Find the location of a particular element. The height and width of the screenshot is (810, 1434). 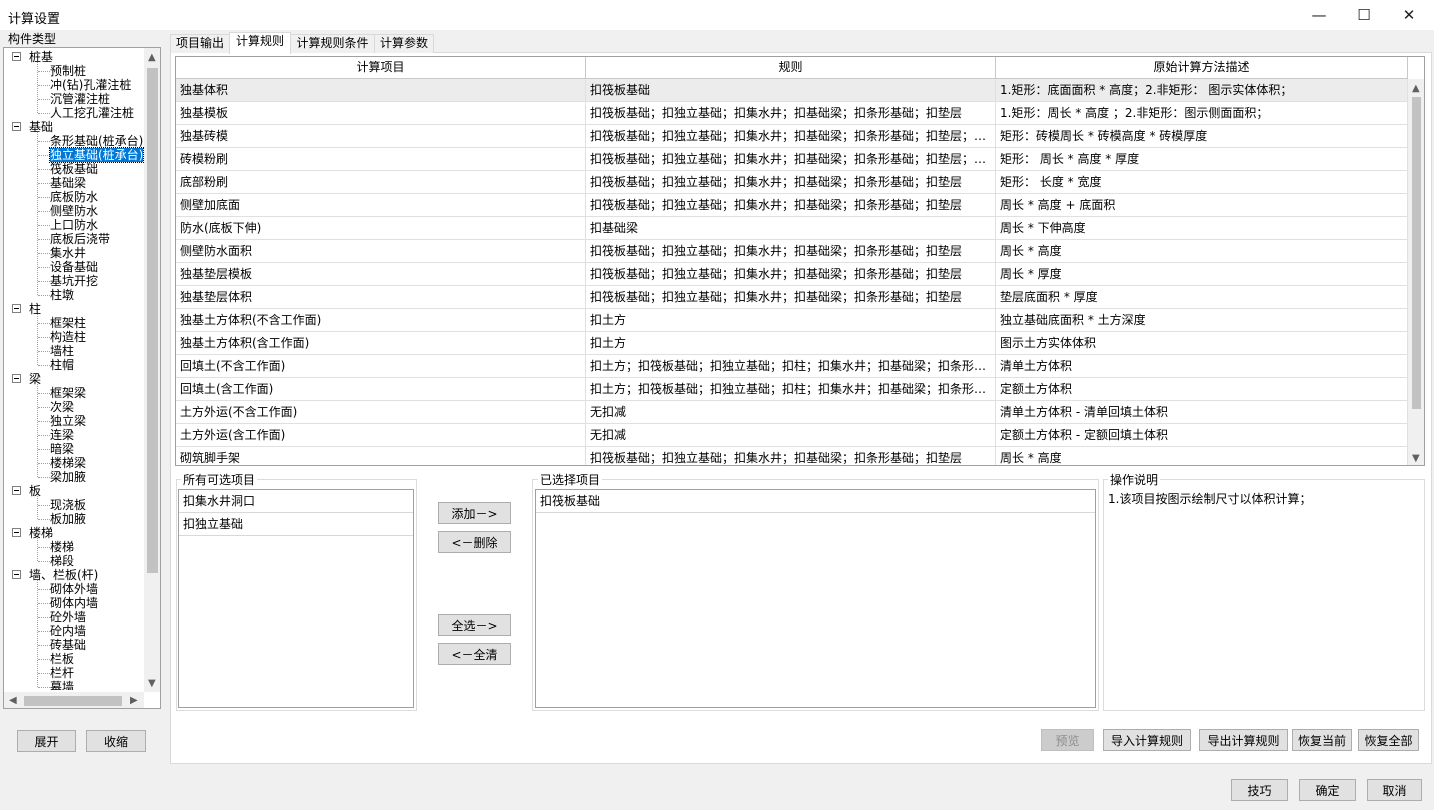

tree-leaf-node: 幕墙 is located at coordinates (62, 685).